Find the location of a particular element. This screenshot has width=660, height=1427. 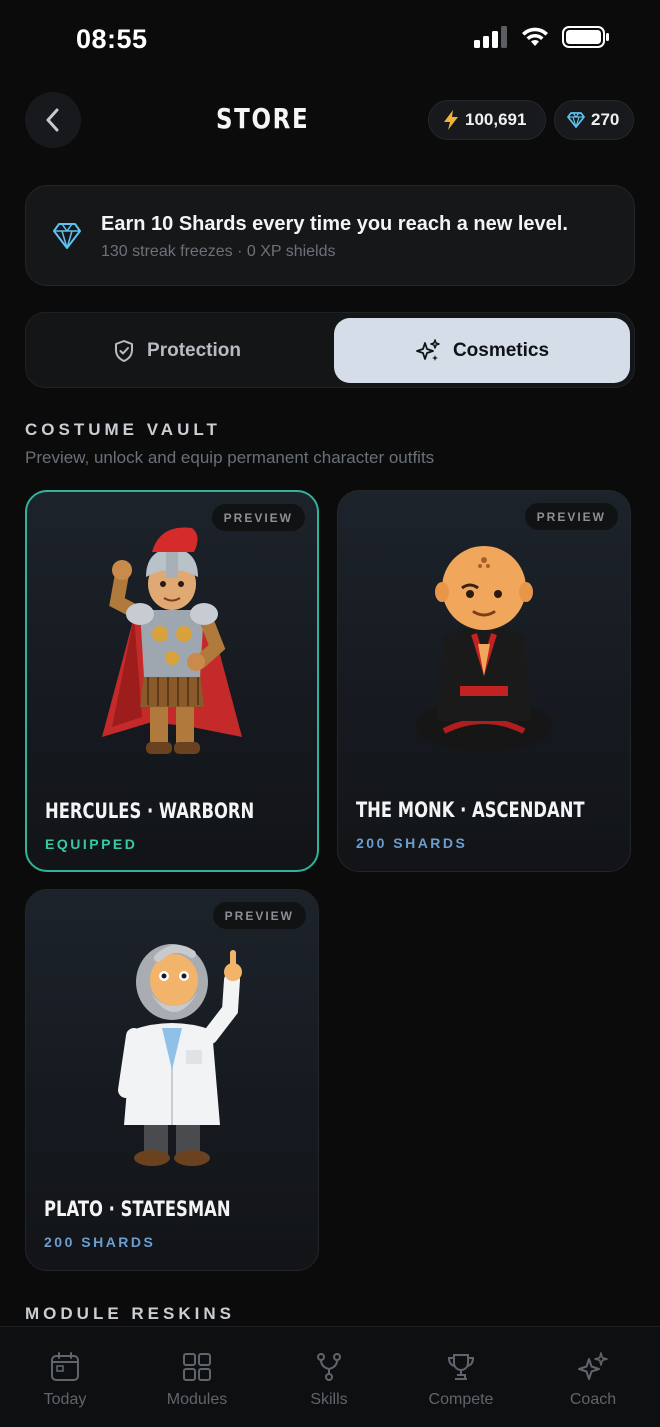

trophy-icon is located at coordinates (461, 1367).